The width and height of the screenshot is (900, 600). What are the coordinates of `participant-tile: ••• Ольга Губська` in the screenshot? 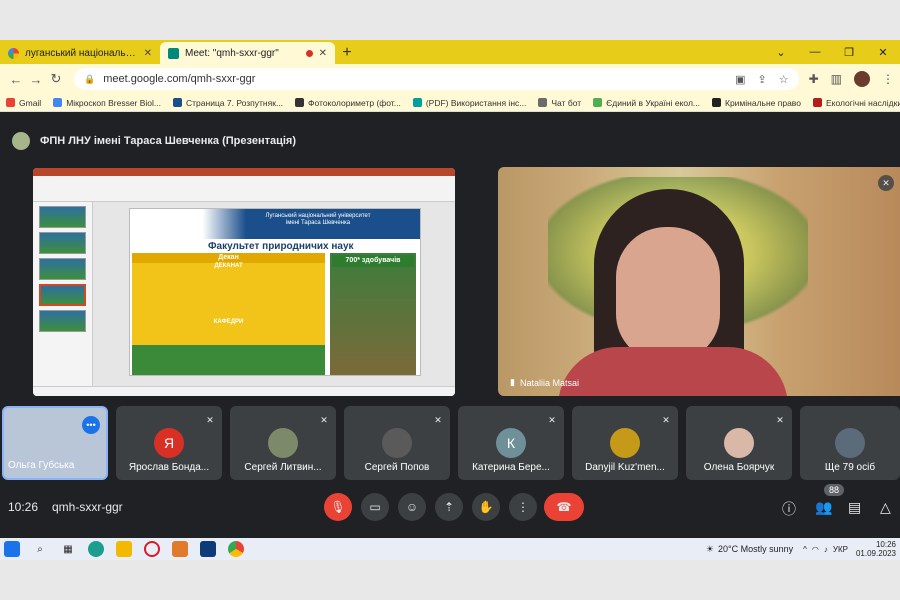 It's located at (55, 443).